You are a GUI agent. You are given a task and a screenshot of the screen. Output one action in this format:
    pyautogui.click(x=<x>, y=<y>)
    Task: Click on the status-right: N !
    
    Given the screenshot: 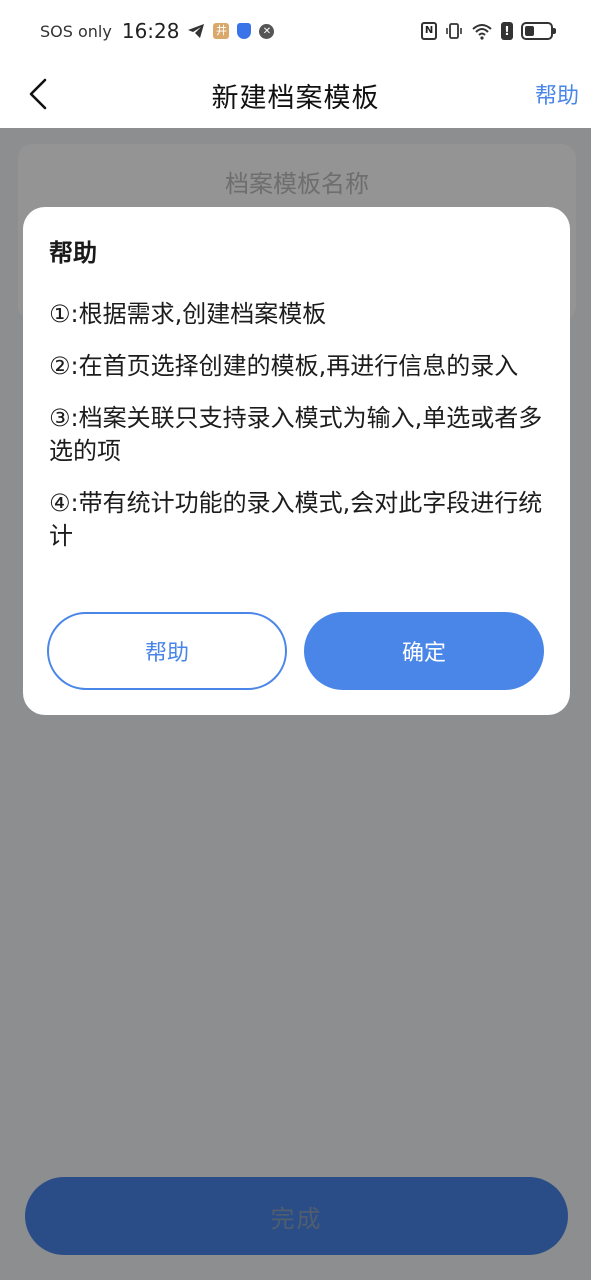 What is the action you would take?
    pyautogui.click(x=488, y=31)
    